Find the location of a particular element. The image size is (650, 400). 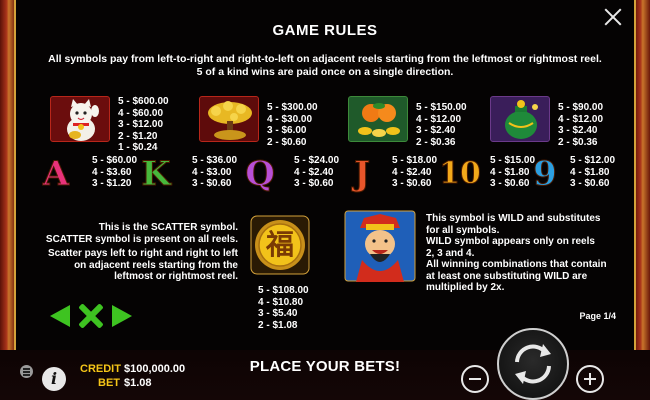

pay-line: 5 - $18.00 is located at coordinates (415, 160).